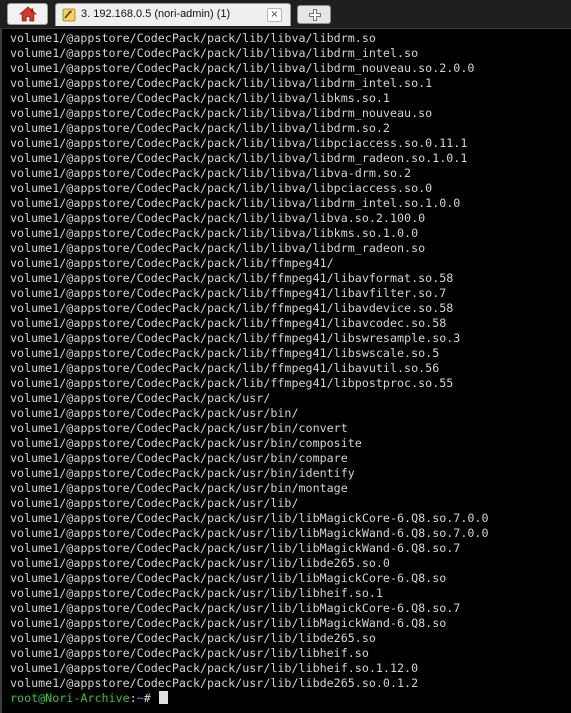 The width and height of the screenshot is (571, 713). Describe the element at coordinates (163, 697) in the screenshot. I see `text-cursor` at that location.